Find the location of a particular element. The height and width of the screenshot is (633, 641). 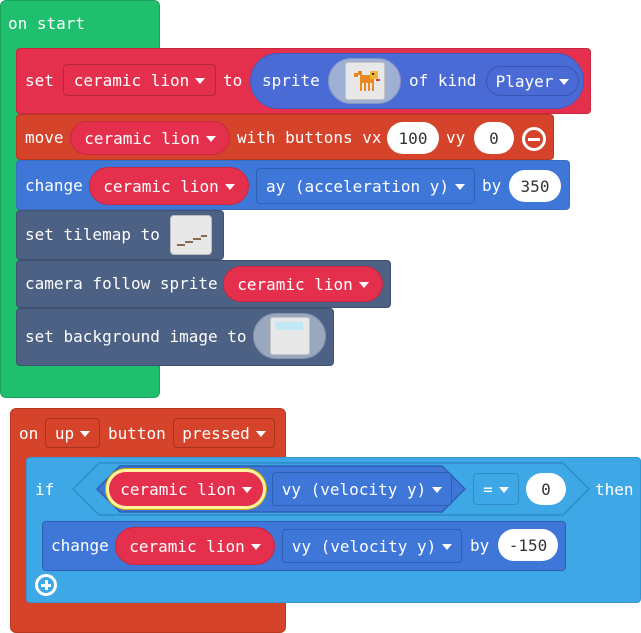

tilemap-graphic is located at coordinates (192, 240).